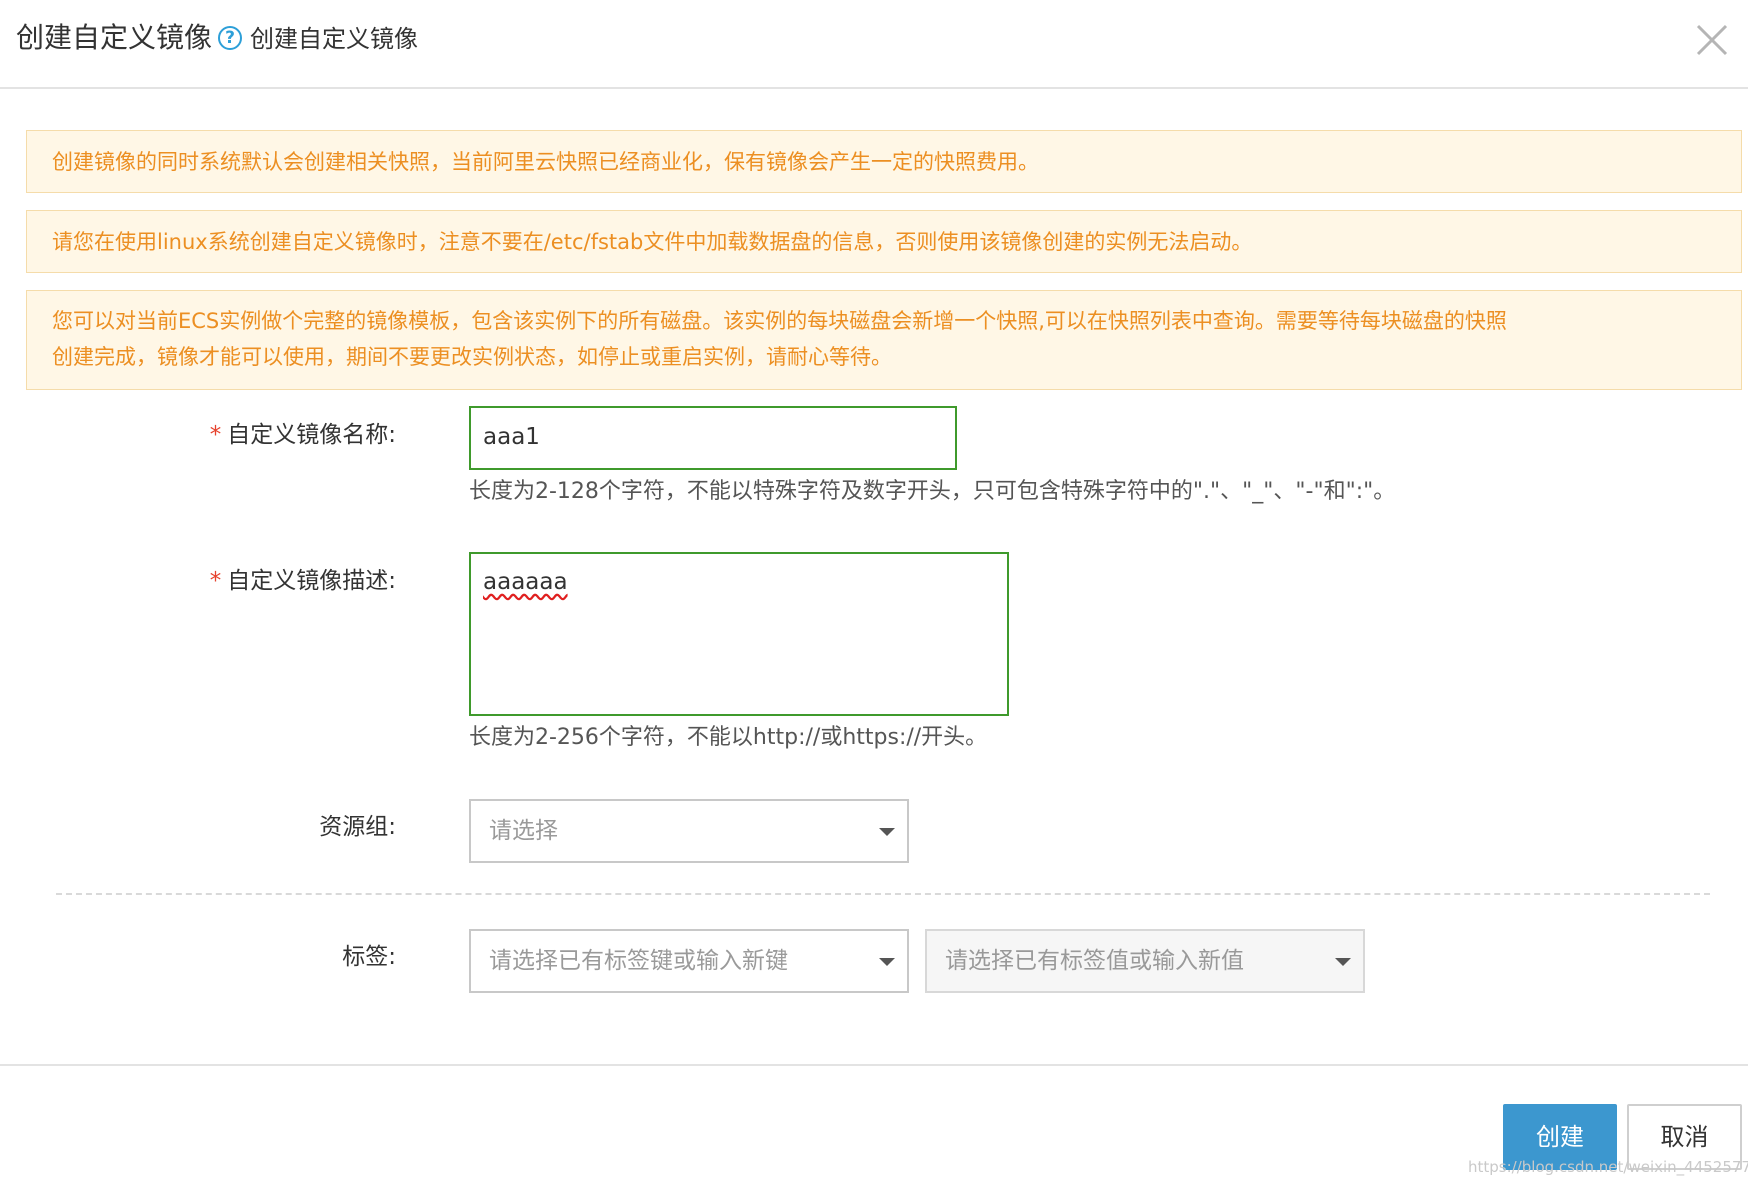 The height and width of the screenshot is (1186, 1748). I want to click on dialog-header: 创建自定义镜像 ? 创建自定义镜像, so click(874, 44).